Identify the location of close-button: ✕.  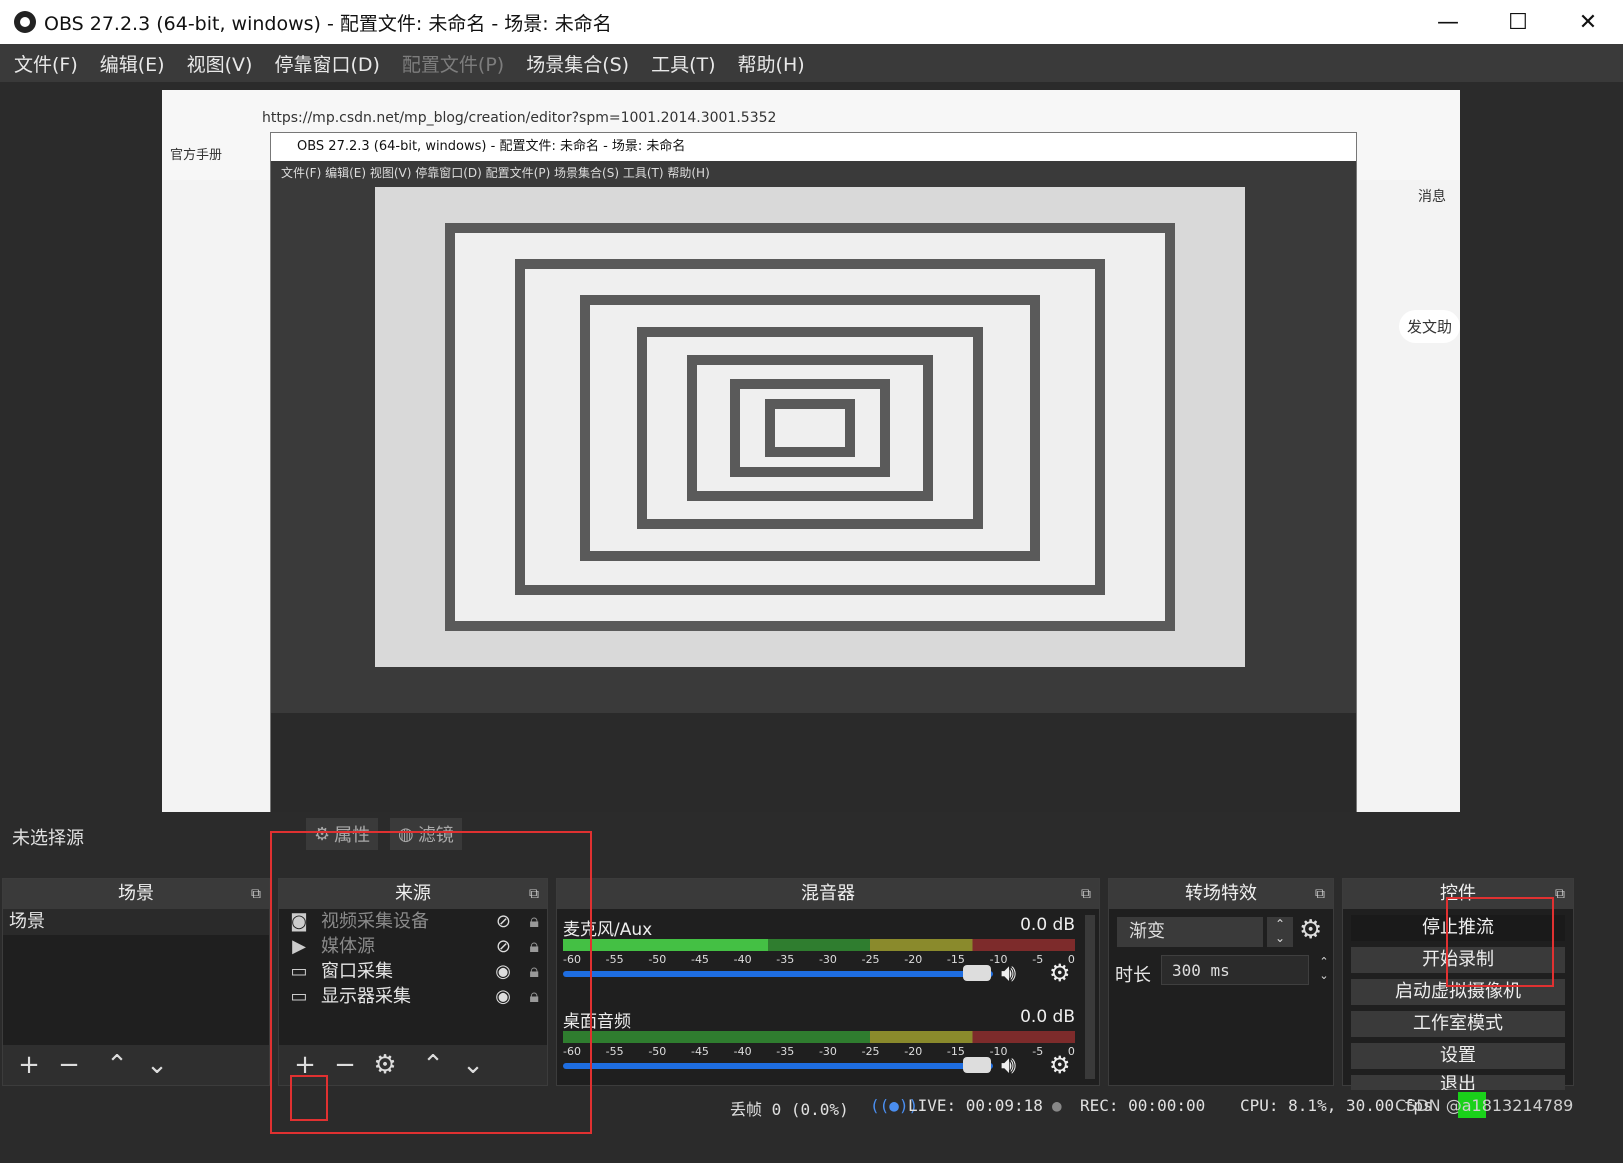
(1588, 22).